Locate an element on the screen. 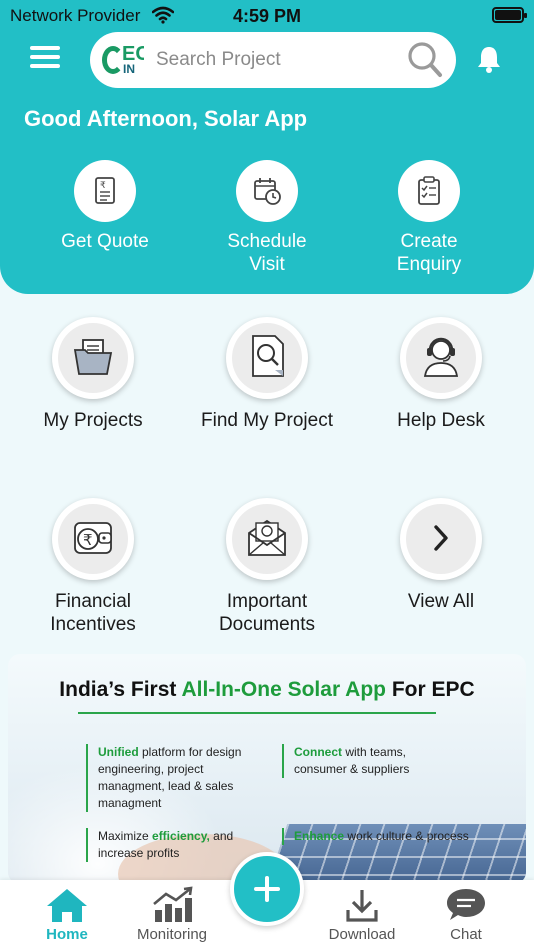  search-bar: EC IN is located at coordinates (273, 60).